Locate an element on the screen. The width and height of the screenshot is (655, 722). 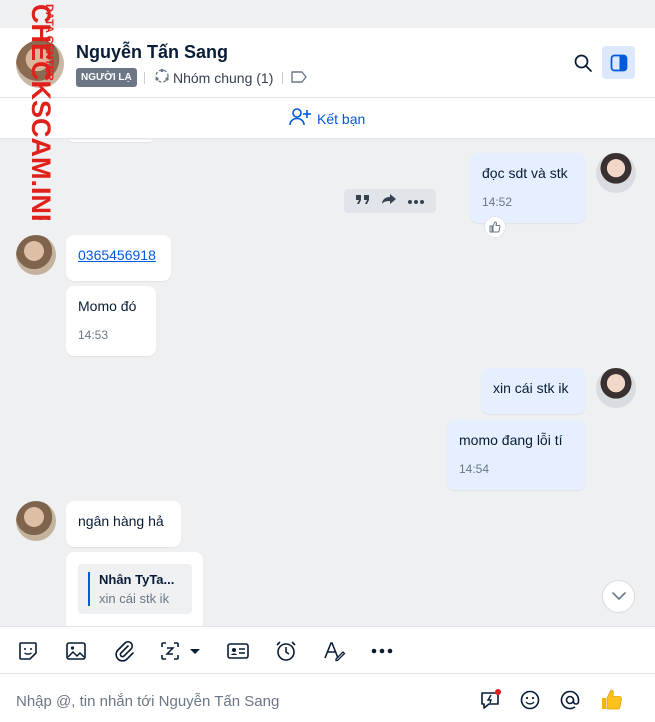
watermark: CHECKSCAM.INFO DATA CENTER is located at coordinates (40, 112).